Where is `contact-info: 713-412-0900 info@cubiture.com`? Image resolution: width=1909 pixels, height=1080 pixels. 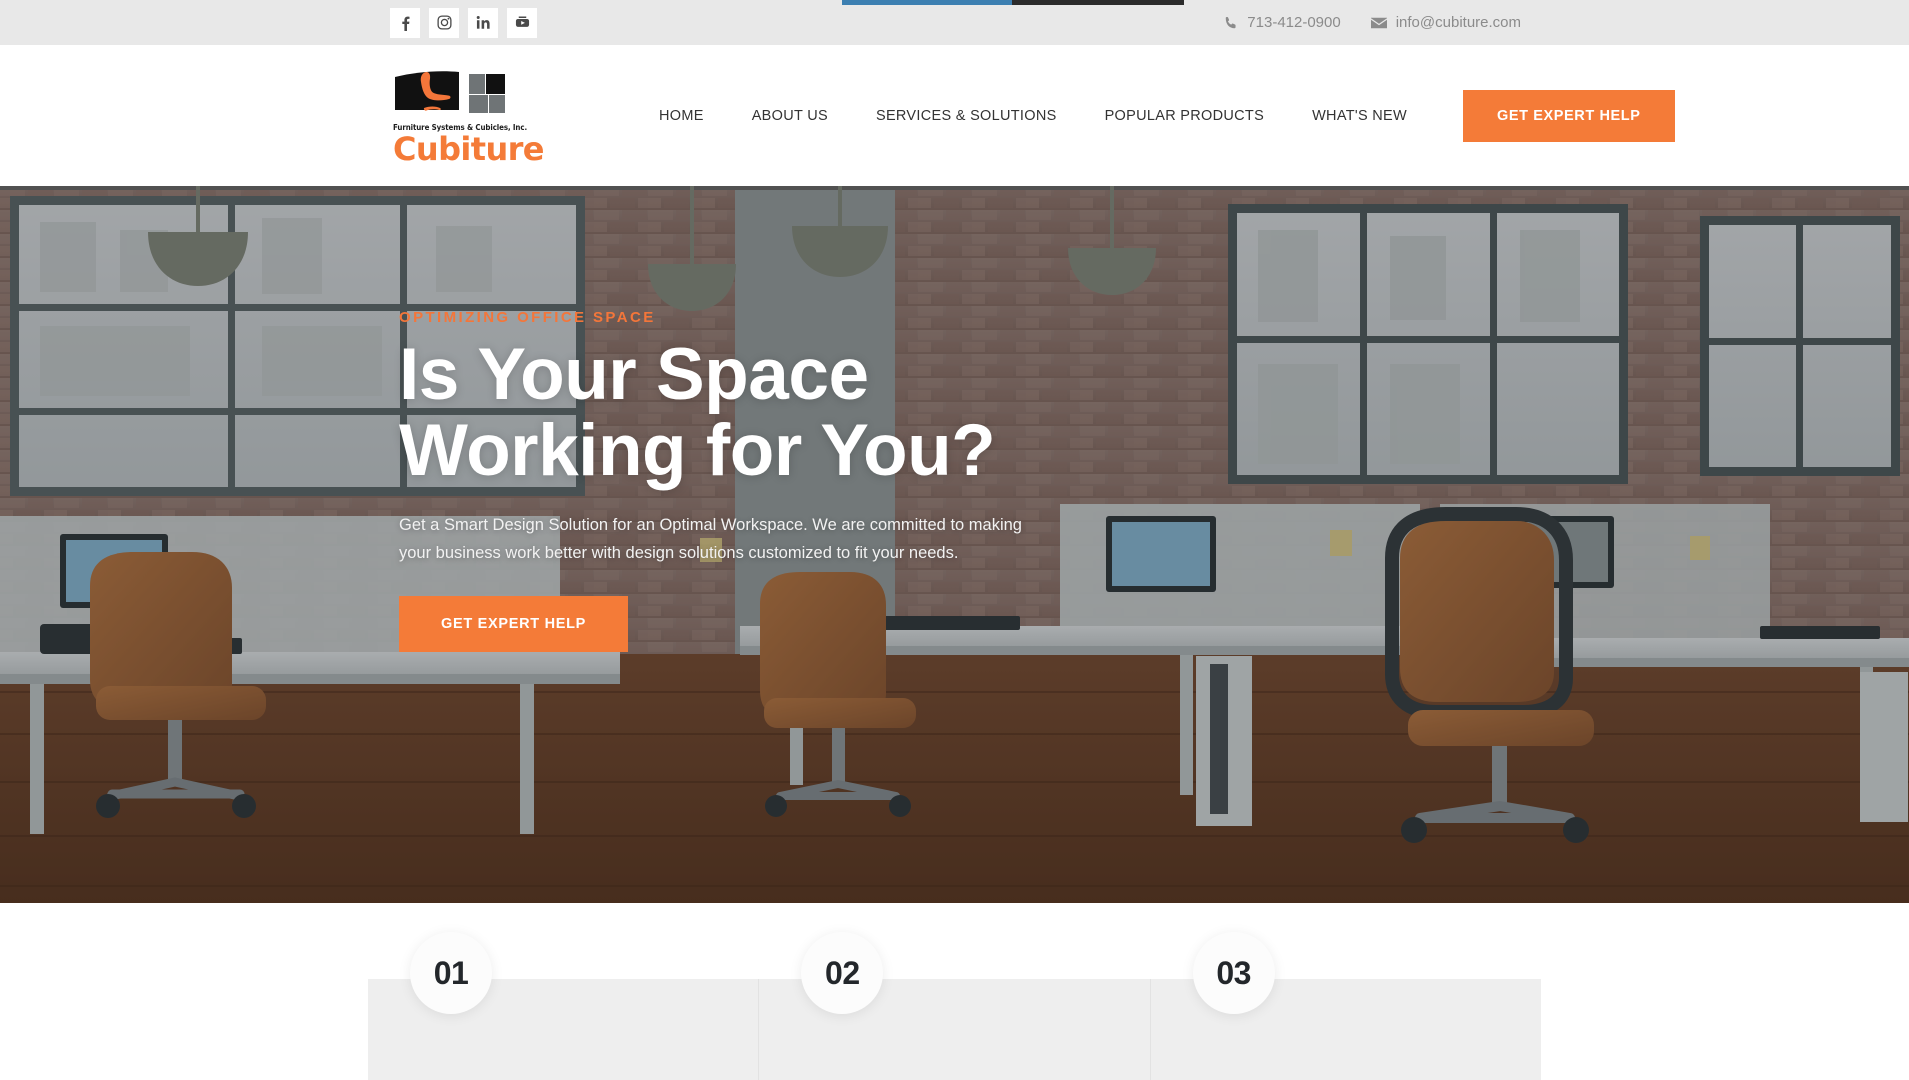
contact-info: 713-412-0900 info@cubiture.com is located at coordinates (1372, 22).